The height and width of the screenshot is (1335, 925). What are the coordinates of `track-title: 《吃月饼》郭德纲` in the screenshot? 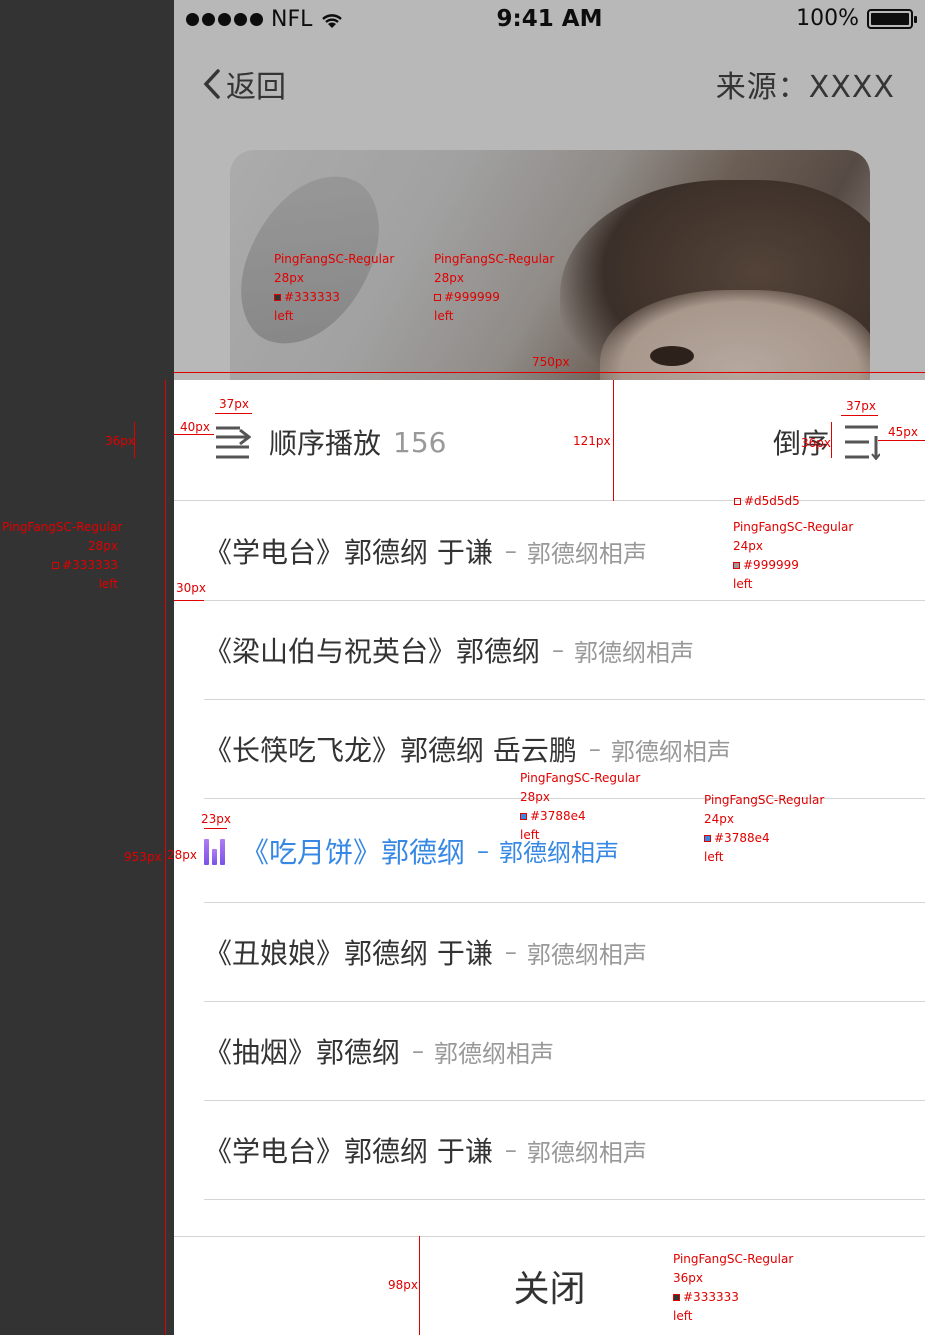 It's located at (353, 852).